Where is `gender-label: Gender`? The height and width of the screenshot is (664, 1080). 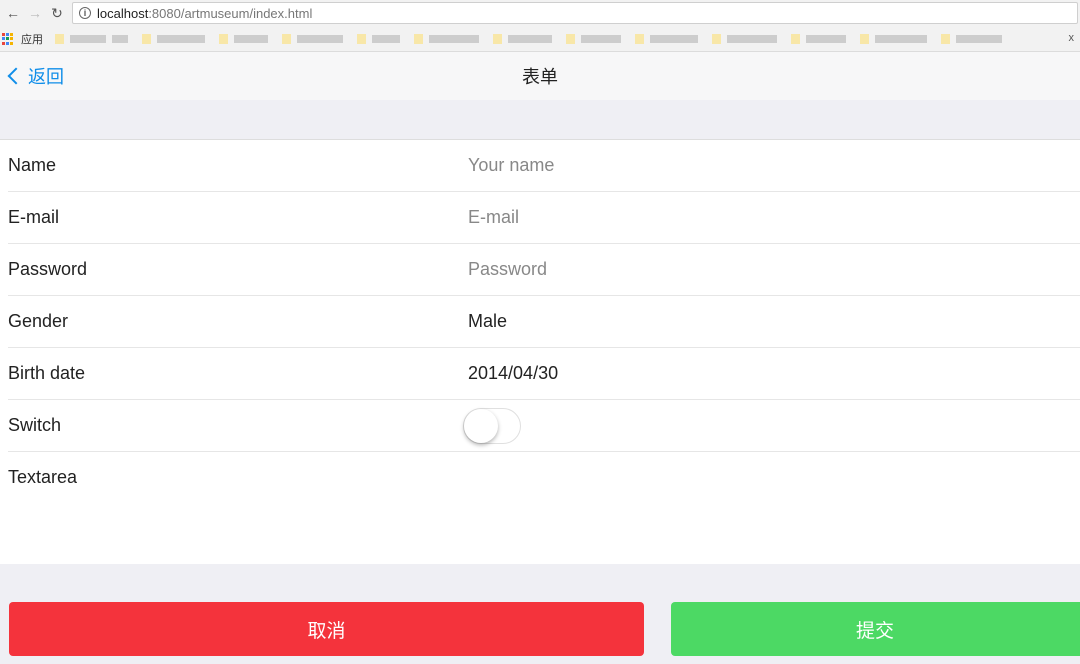
gender-label: Gender is located at coordinates (38, 321).